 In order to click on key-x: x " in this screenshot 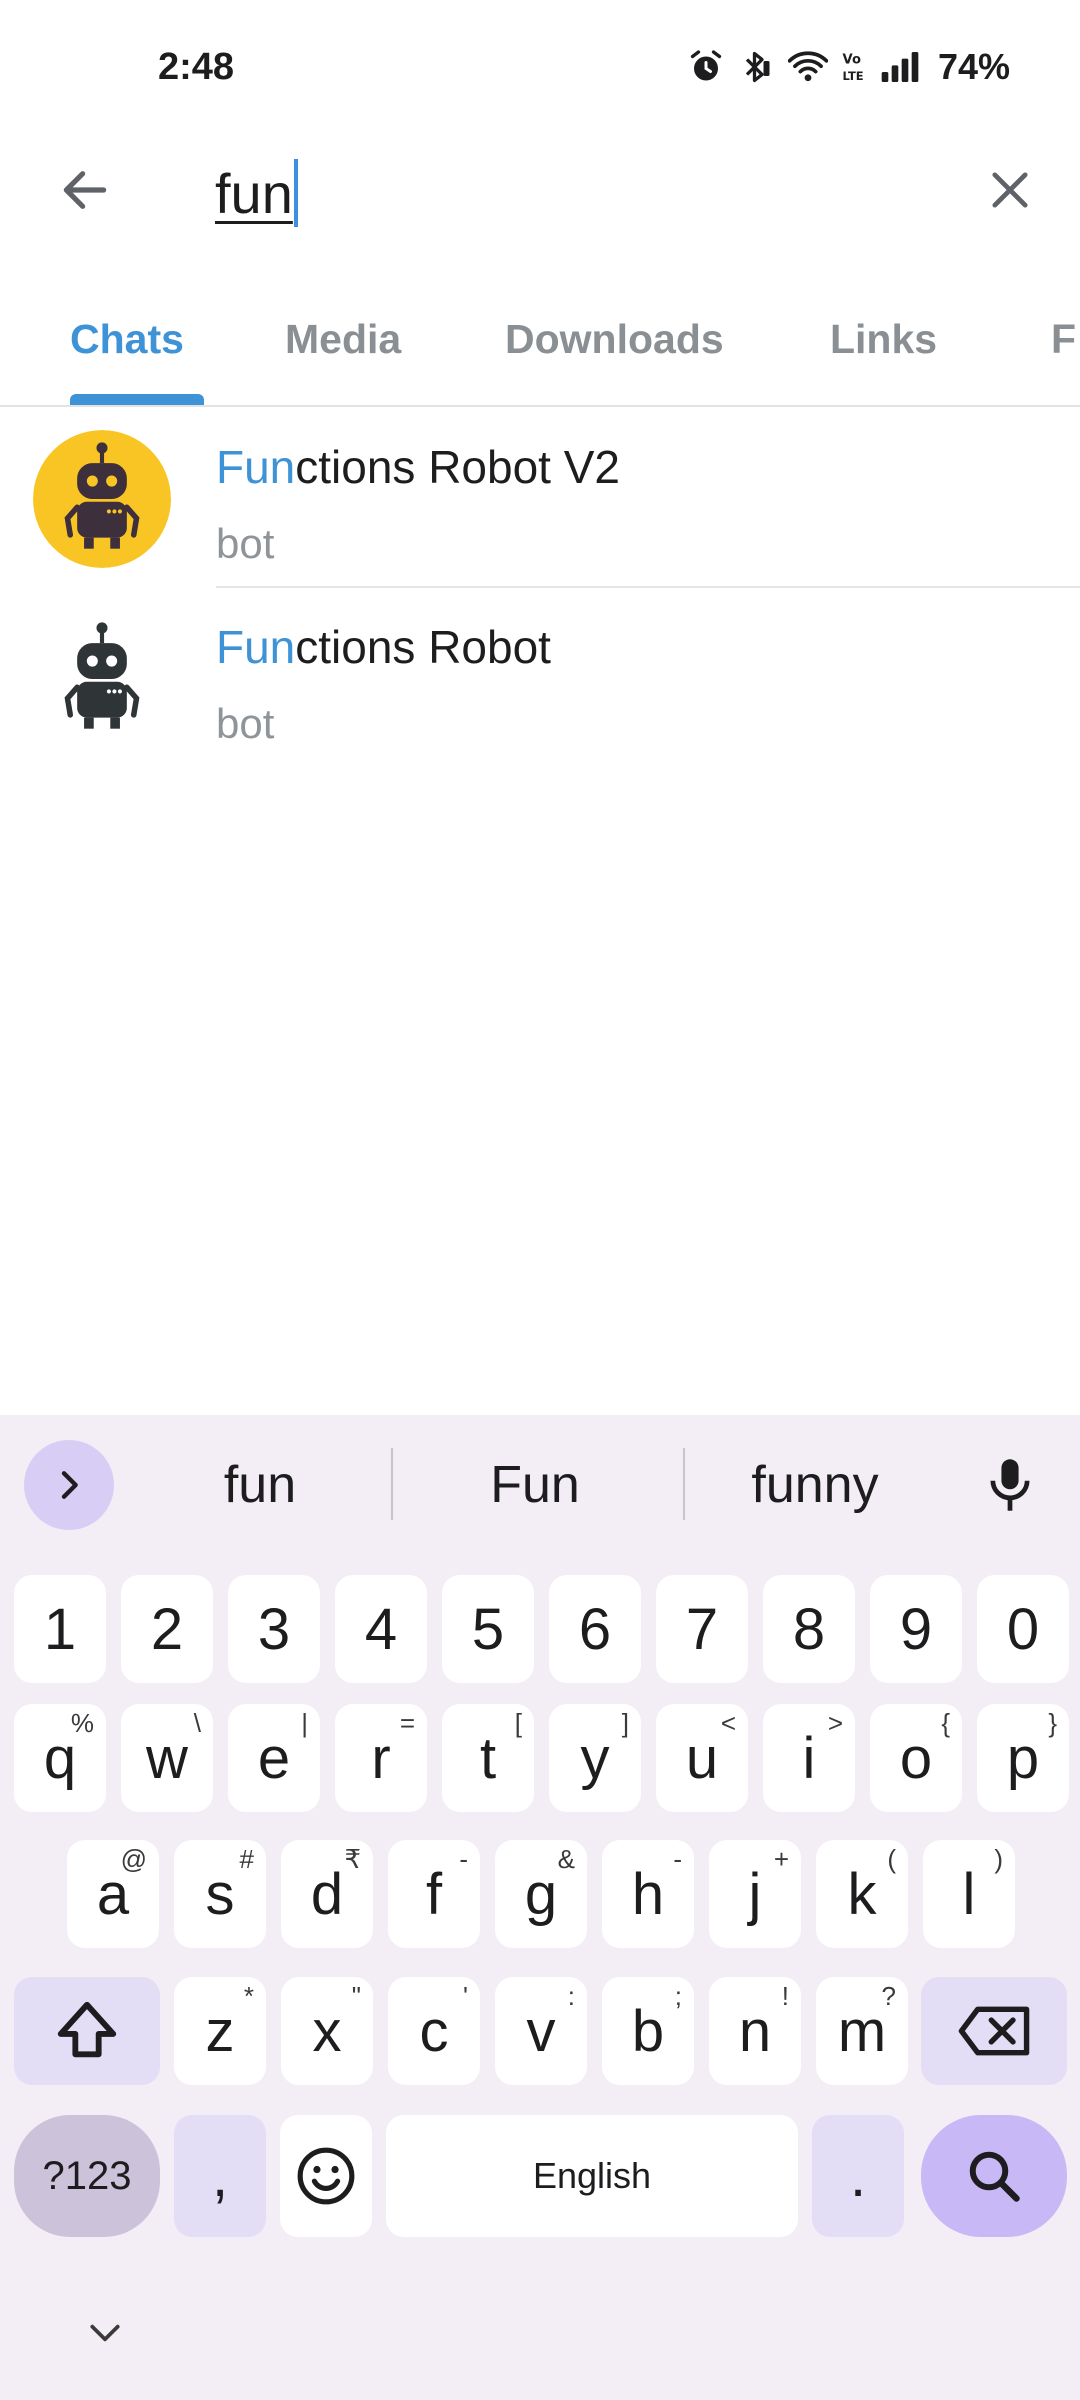, I will do `click(327, 2031)`.